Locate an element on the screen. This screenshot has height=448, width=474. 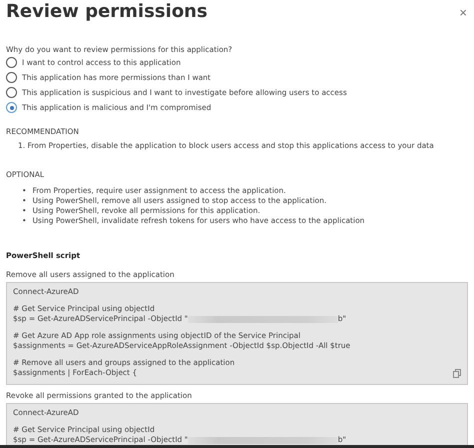
panel-title: Review permissions is located at coordinates (107, 12).